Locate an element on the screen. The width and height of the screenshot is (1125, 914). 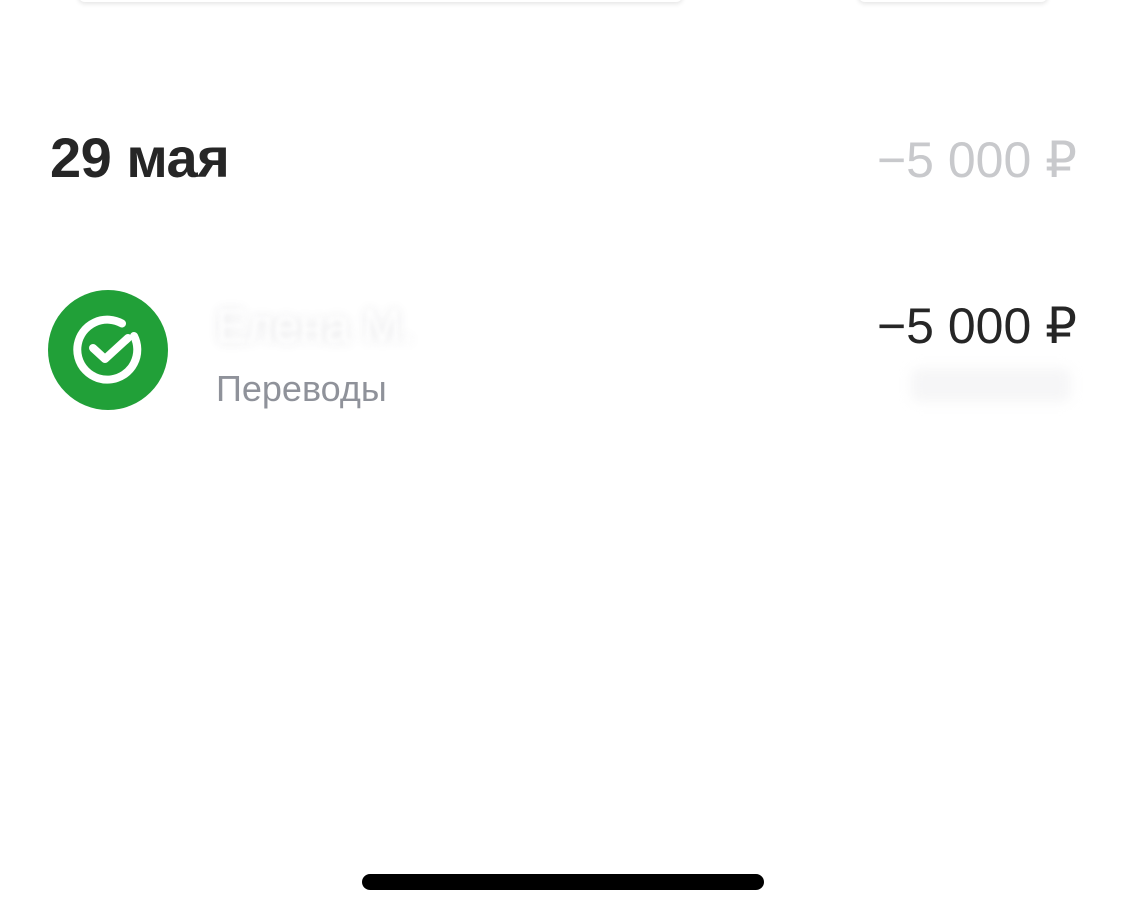
date-title: 29 мая is located at coordinates (140, 157).